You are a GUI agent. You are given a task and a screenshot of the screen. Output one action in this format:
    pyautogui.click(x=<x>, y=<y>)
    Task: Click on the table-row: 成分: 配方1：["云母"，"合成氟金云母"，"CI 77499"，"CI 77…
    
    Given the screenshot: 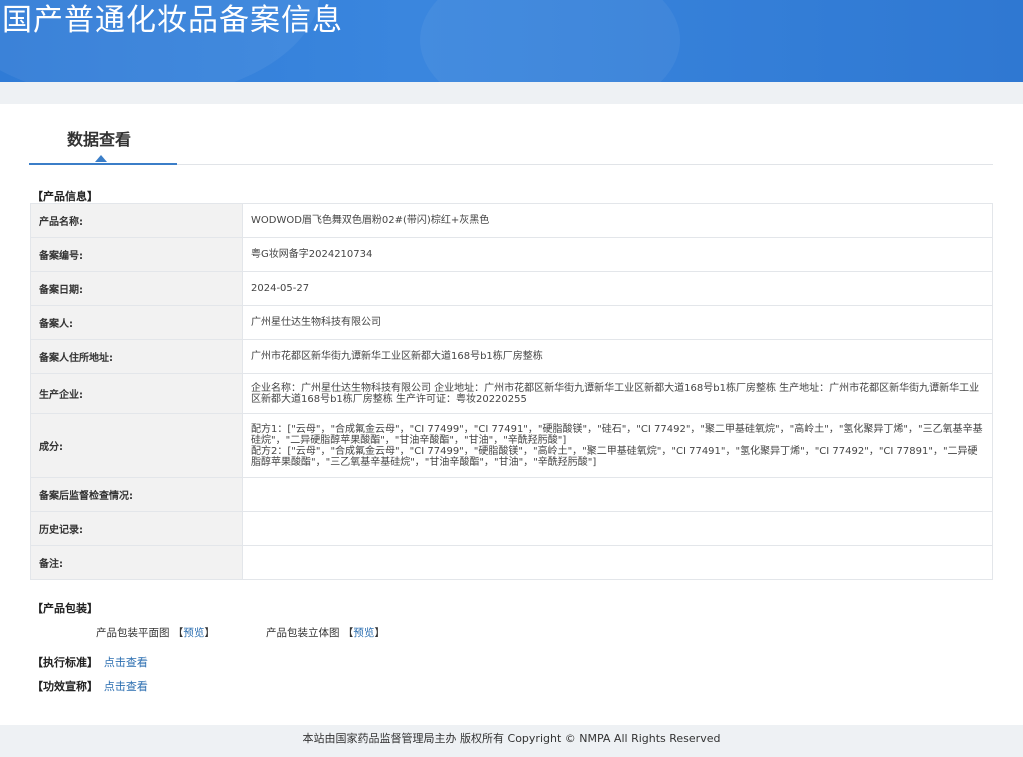 What is the action you would take?
    pyautogui.click(x=511, y=445)
    